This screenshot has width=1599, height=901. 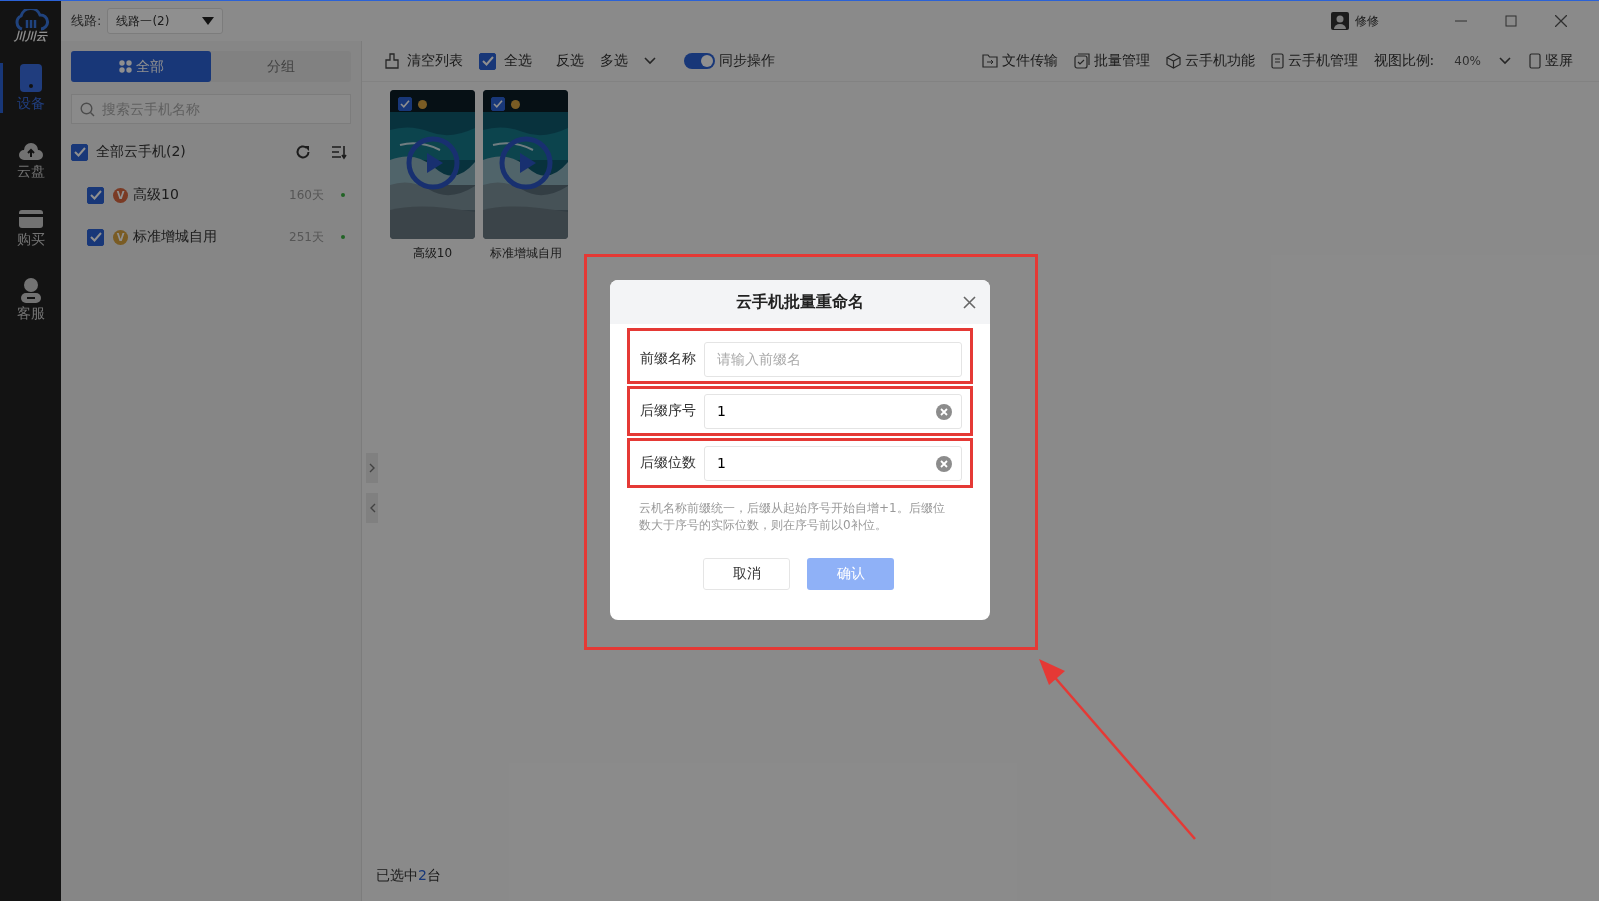 What do you see at coordinates (1404, 61) in the screenshot?
I see `zoom-label: 视图比例:` at bounding box center [1404, 61].